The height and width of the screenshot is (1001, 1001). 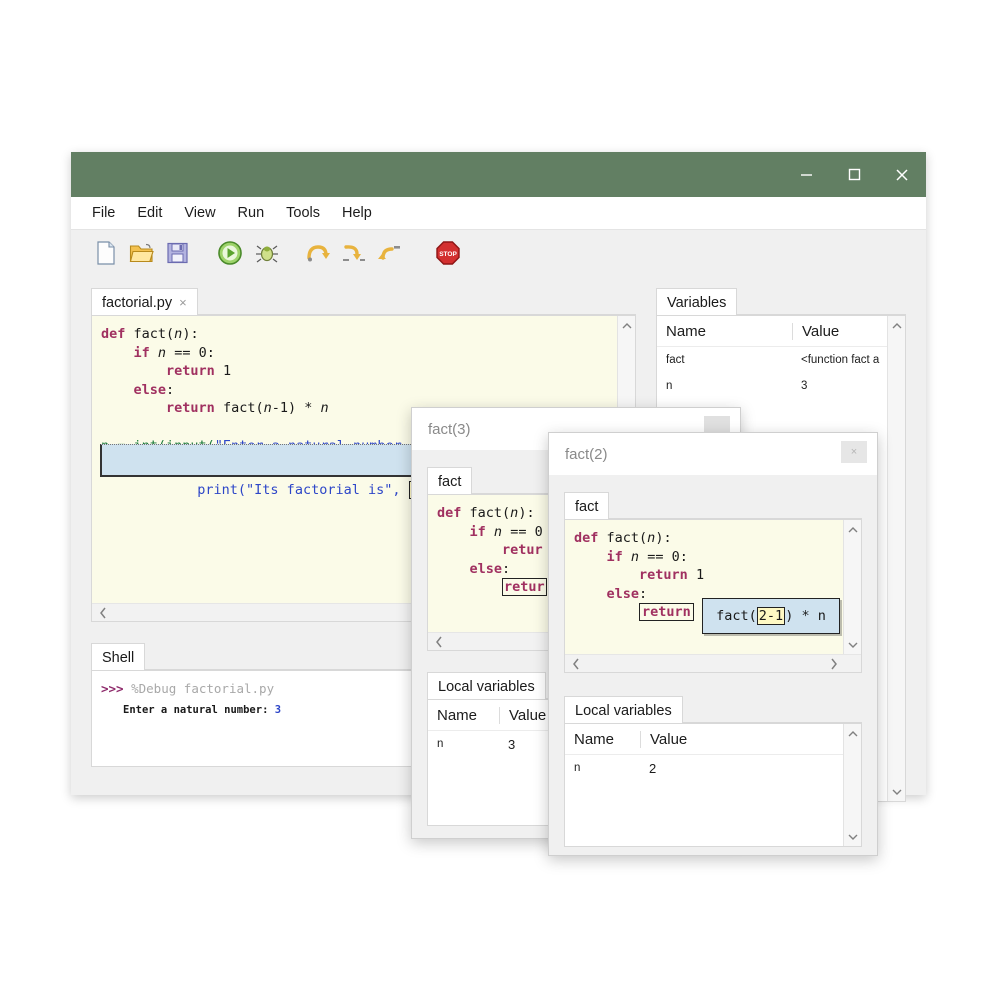 I want to click on variables-col-value: Value, so click(x=842, y=331).